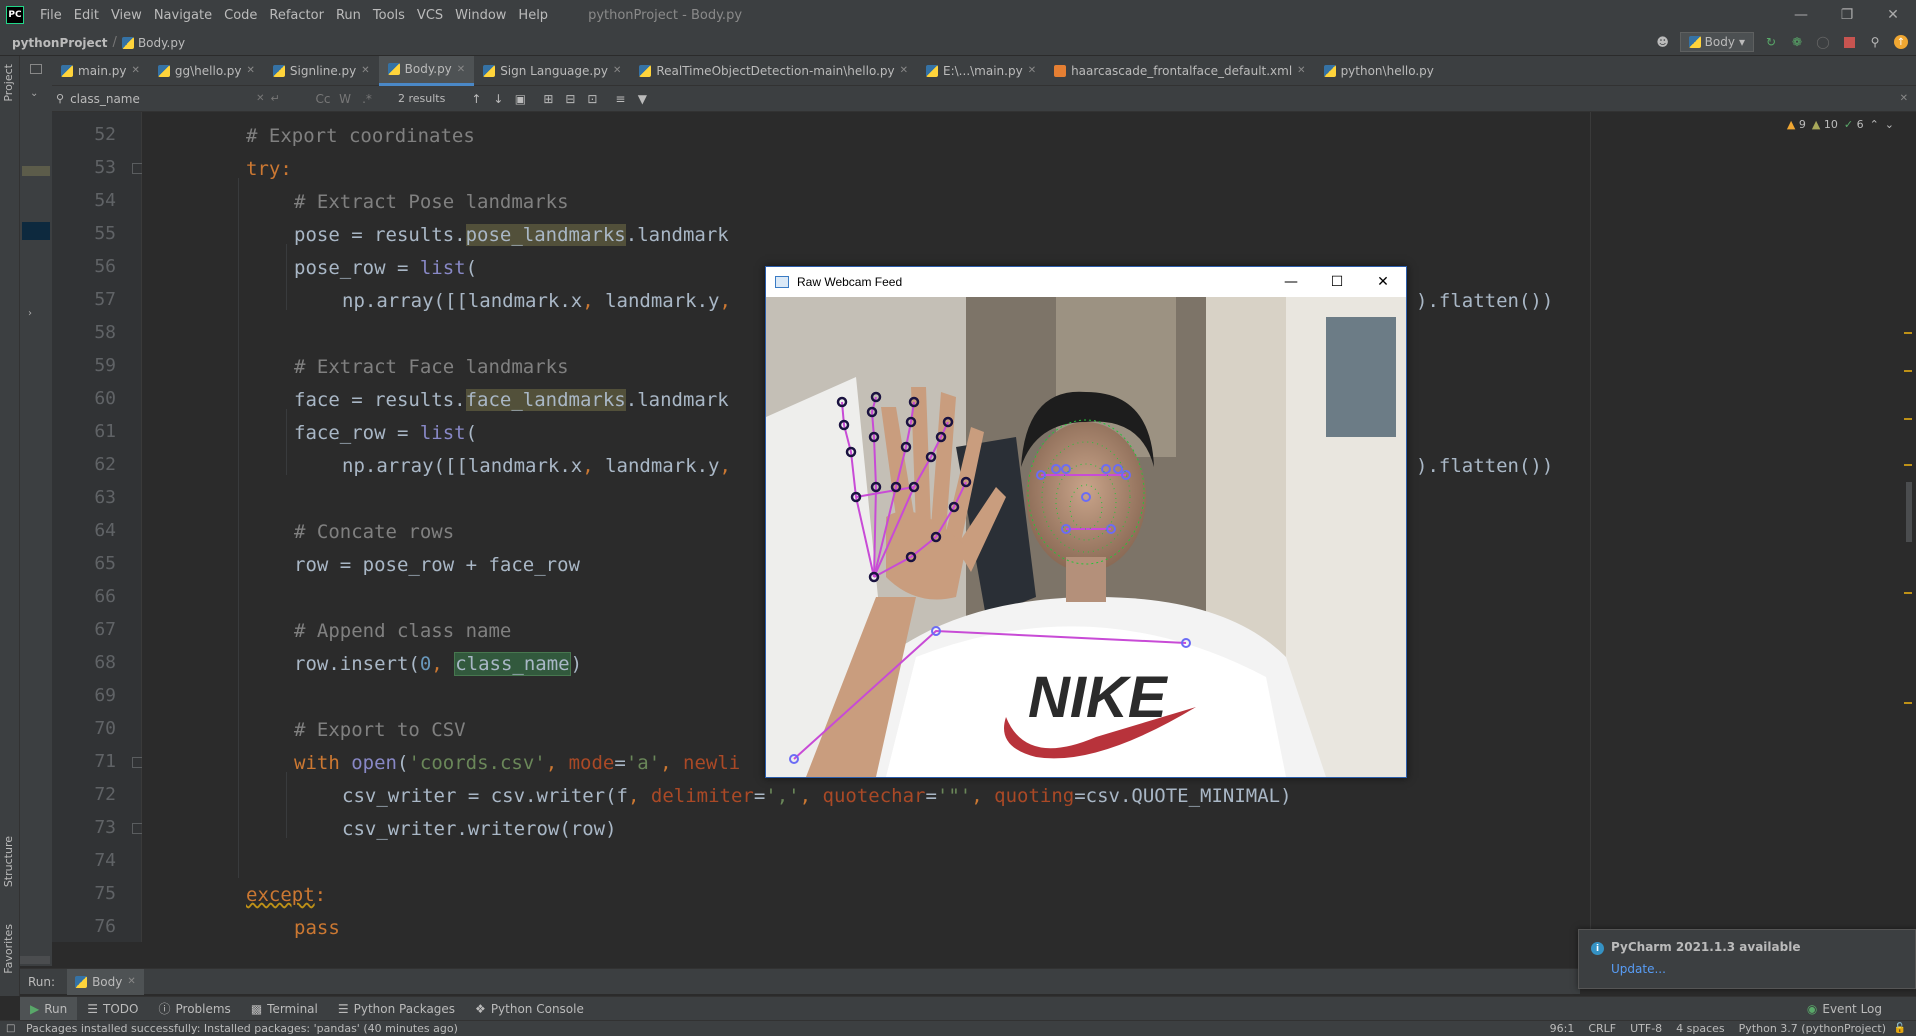 The image size is (1916, 1036). I want to click on coverage-icon: ◯, so click(1823, 42).